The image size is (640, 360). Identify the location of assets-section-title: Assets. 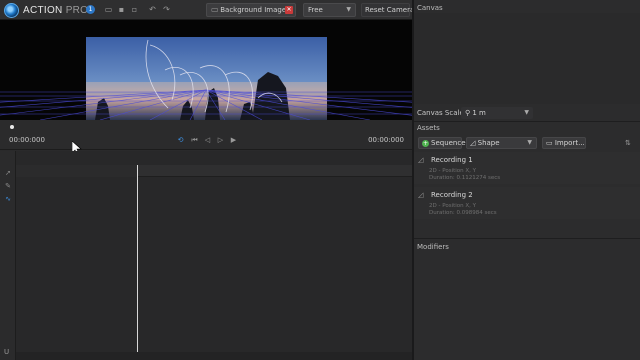
(428, 128).